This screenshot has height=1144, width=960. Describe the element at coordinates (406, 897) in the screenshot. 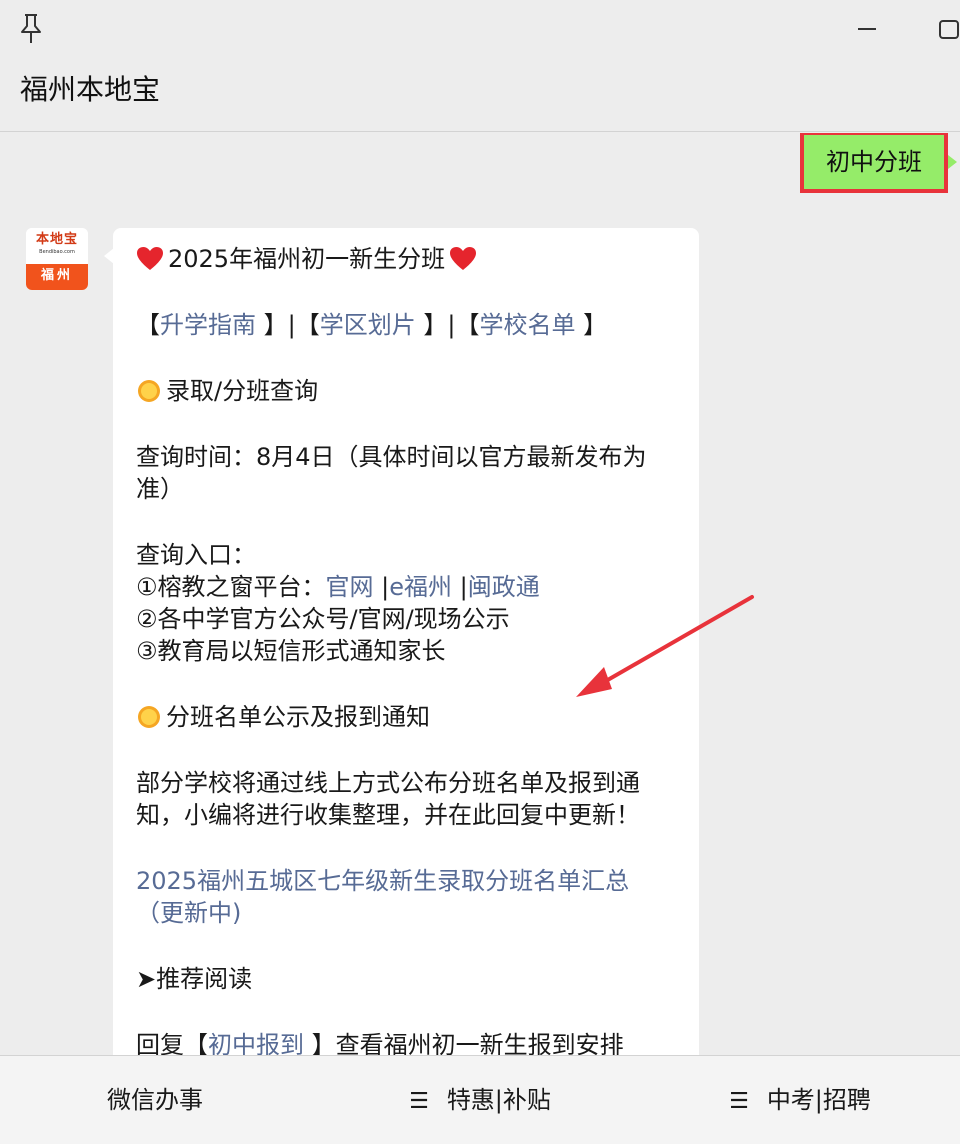

I see `link-class-list-summary: 2025福州五城区七年级新生录取分班名单汇总（更新中)` at that location.